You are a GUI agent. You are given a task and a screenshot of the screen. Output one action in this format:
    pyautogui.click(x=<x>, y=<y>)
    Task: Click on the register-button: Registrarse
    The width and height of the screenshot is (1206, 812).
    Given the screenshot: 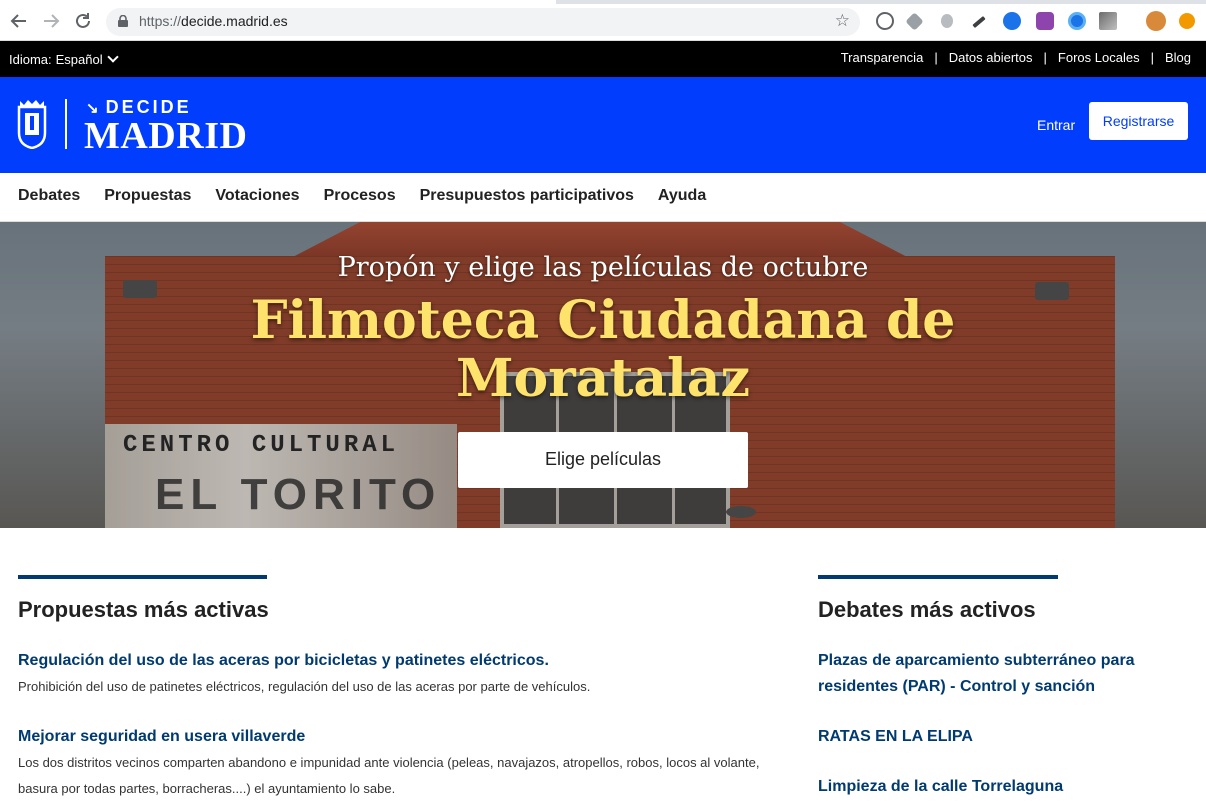 What is the action you would take?
    pyautogui.click(x=1138, y=121)
    